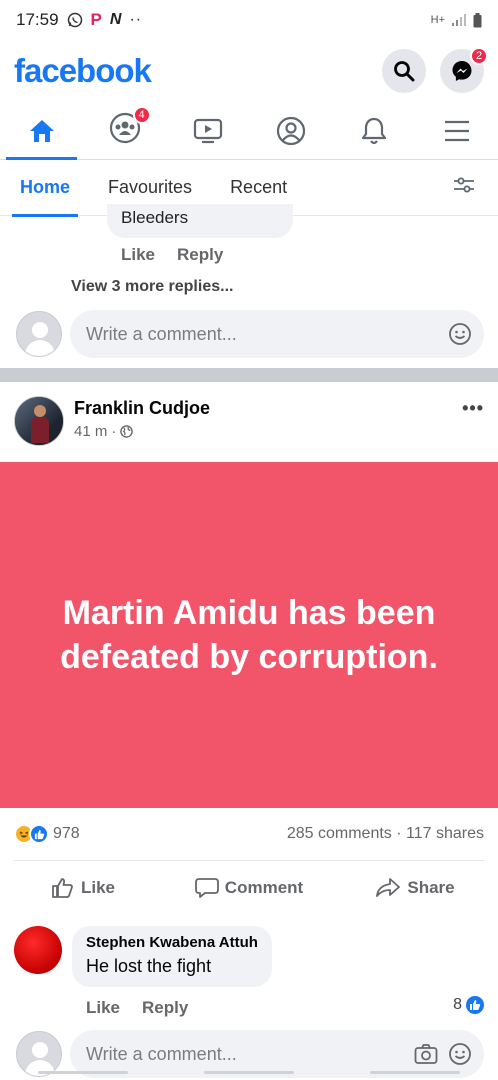  What do you see at coordinates (249, 20) in the screenshot?
I see `status-bar: 17:59 P N ·· H+` at bounding box center [249, 20].